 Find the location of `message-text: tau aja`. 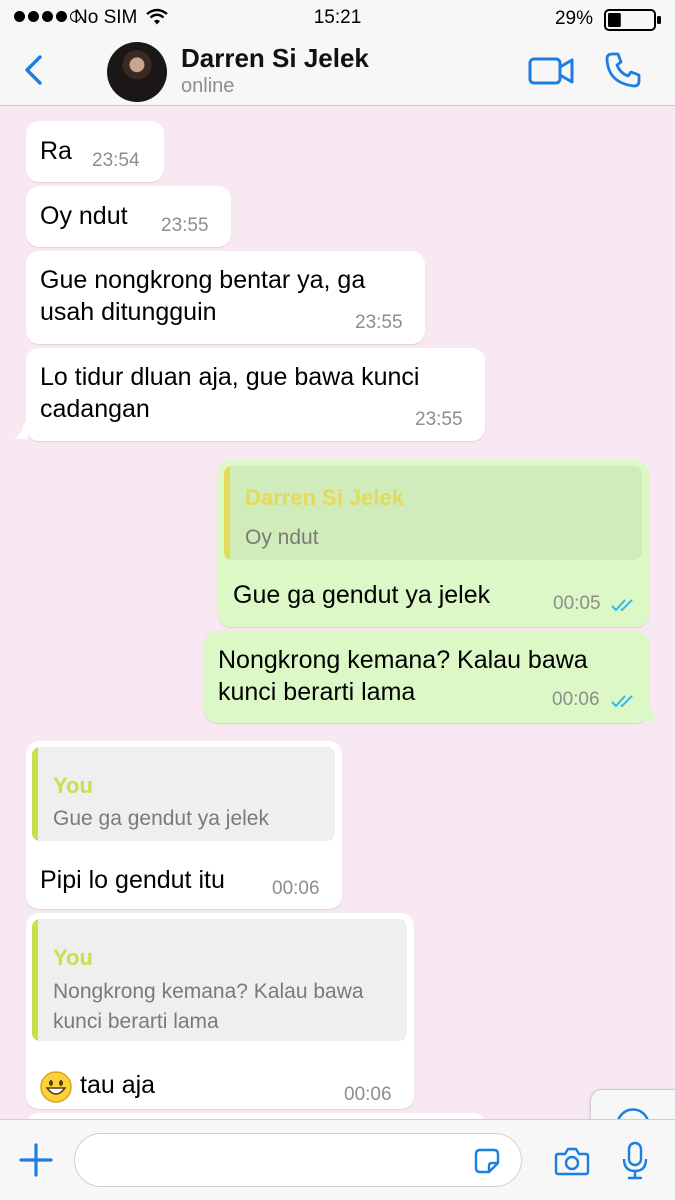

message-text: tau aja is located at coordinates (118, 1085).